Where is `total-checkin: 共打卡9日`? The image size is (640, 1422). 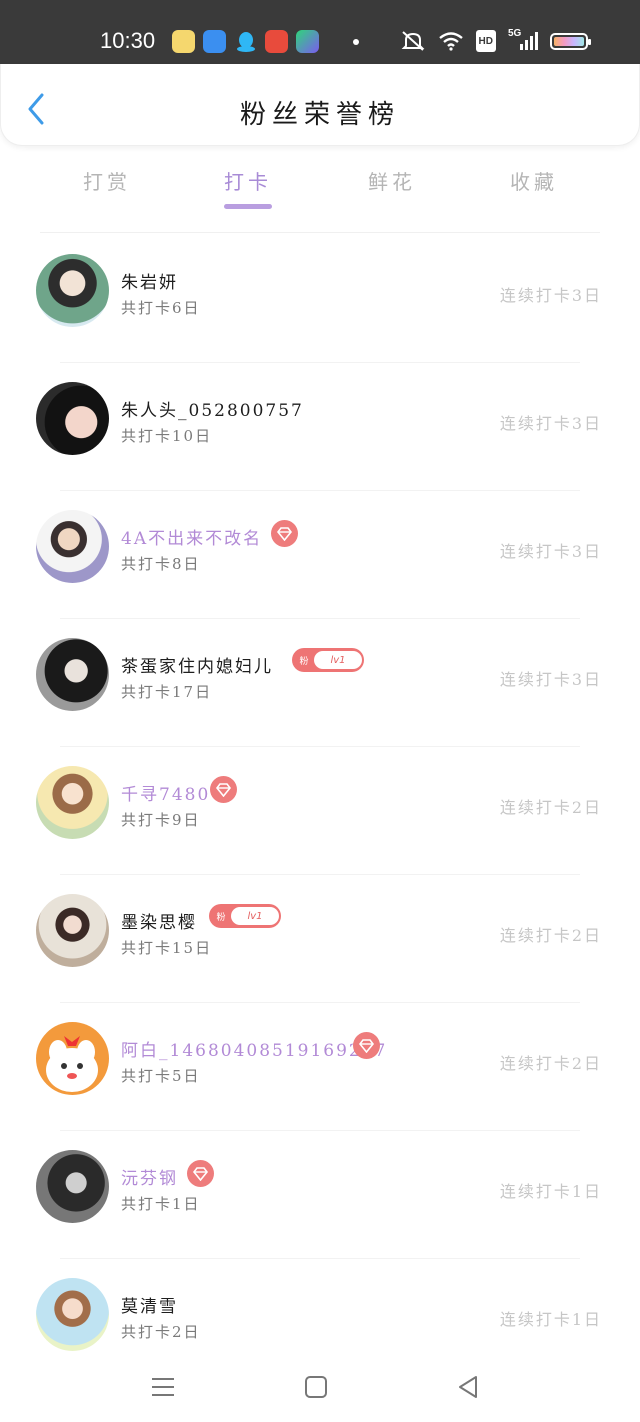 total-checkin: 共打卡9日 is located at coordinates (161, 820).